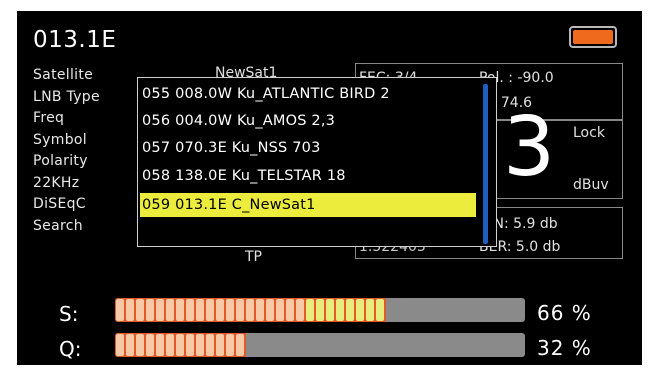 The height and width of the screenshot is (369, 657). Describe the element at coordinates (529, 147) in the screenshot. I see `signal-level-digit: 3` at that location.